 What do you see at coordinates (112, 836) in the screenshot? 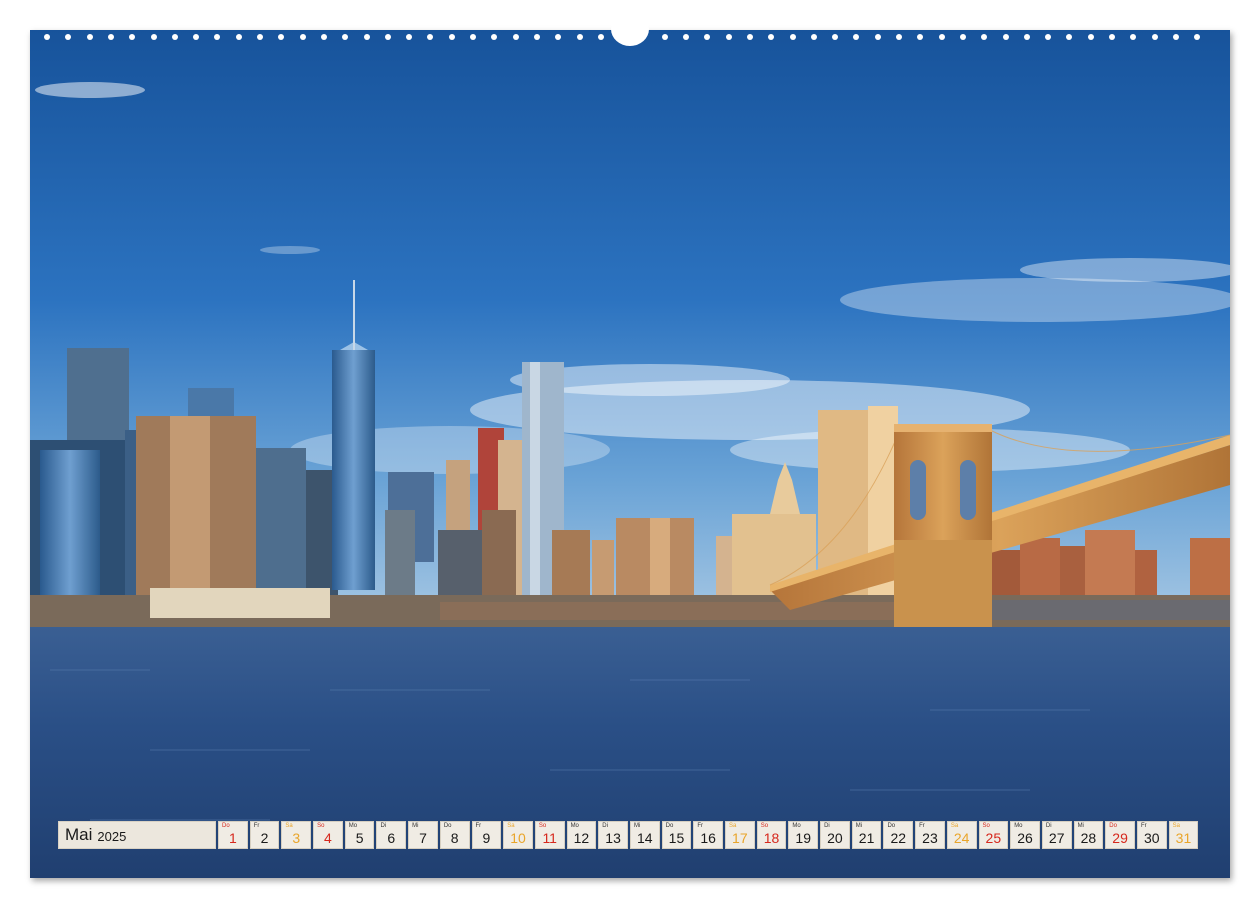
I see `month-year: 2025` at bounding box center [112, 836].